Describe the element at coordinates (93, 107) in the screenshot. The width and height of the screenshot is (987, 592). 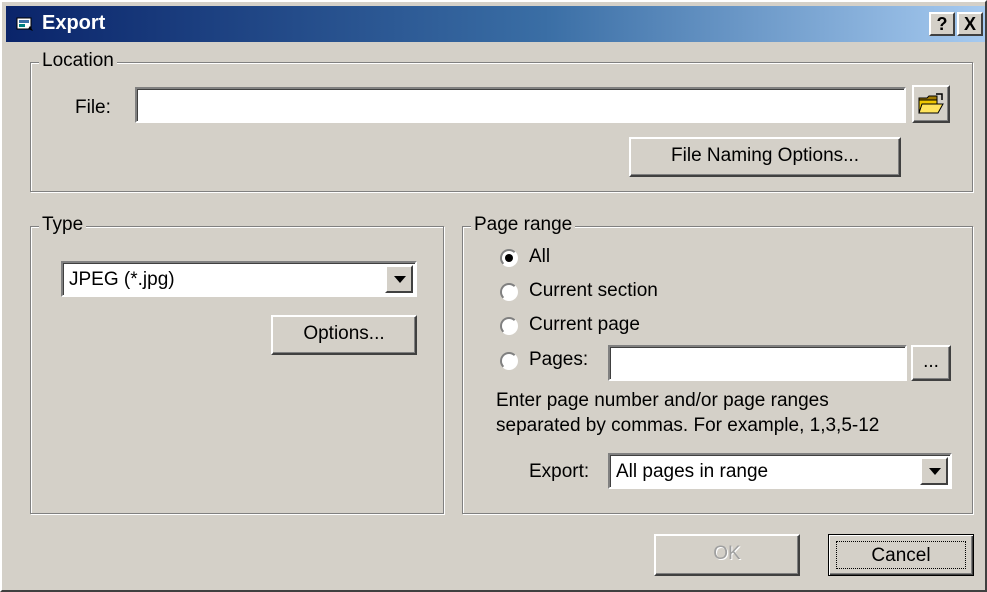
I see `file-label: File:` at that location.